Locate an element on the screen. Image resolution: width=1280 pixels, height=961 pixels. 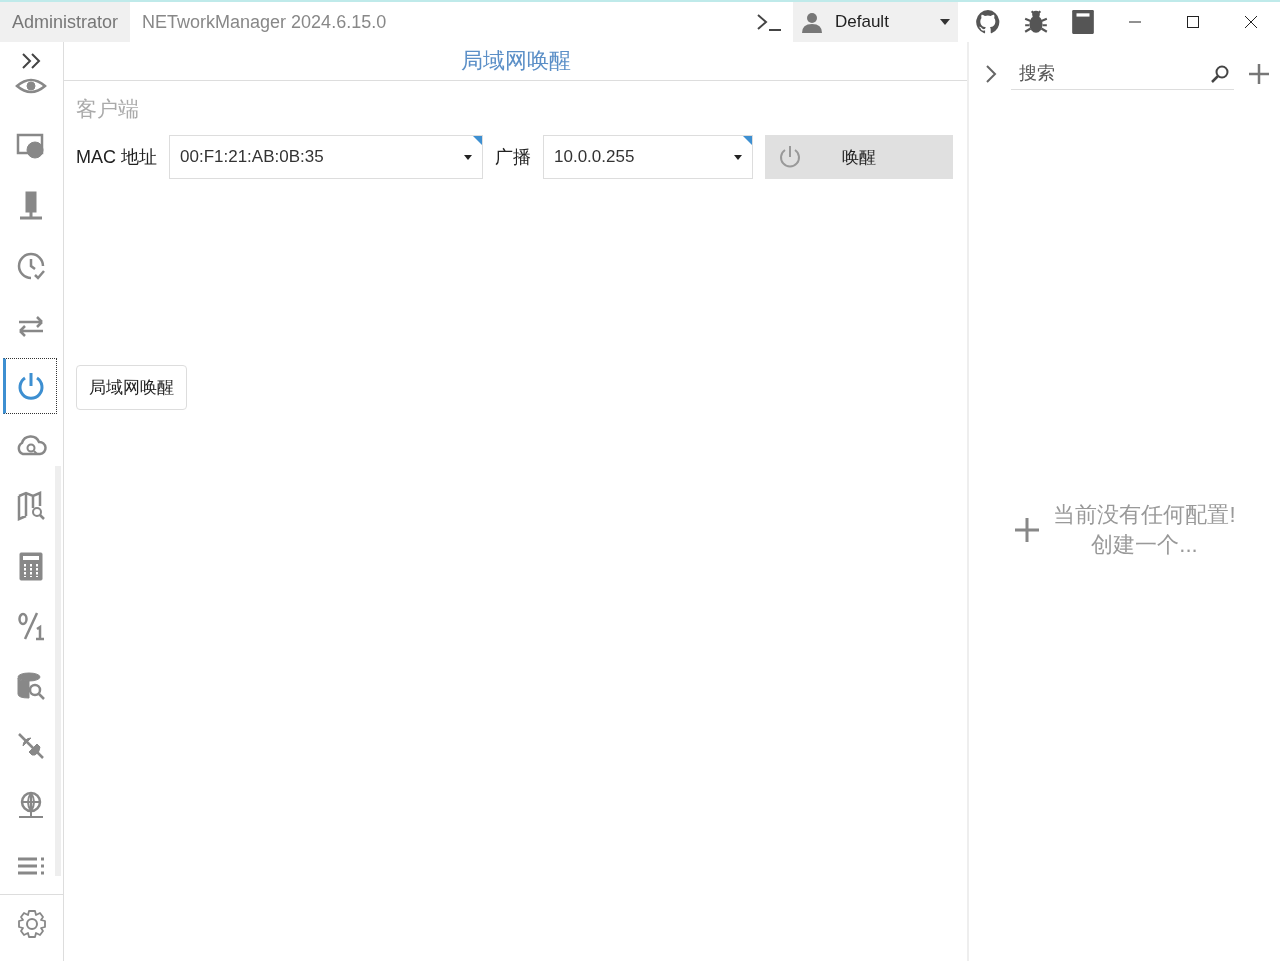
profile-dropdown: Default is located at coordinates (875, 22).